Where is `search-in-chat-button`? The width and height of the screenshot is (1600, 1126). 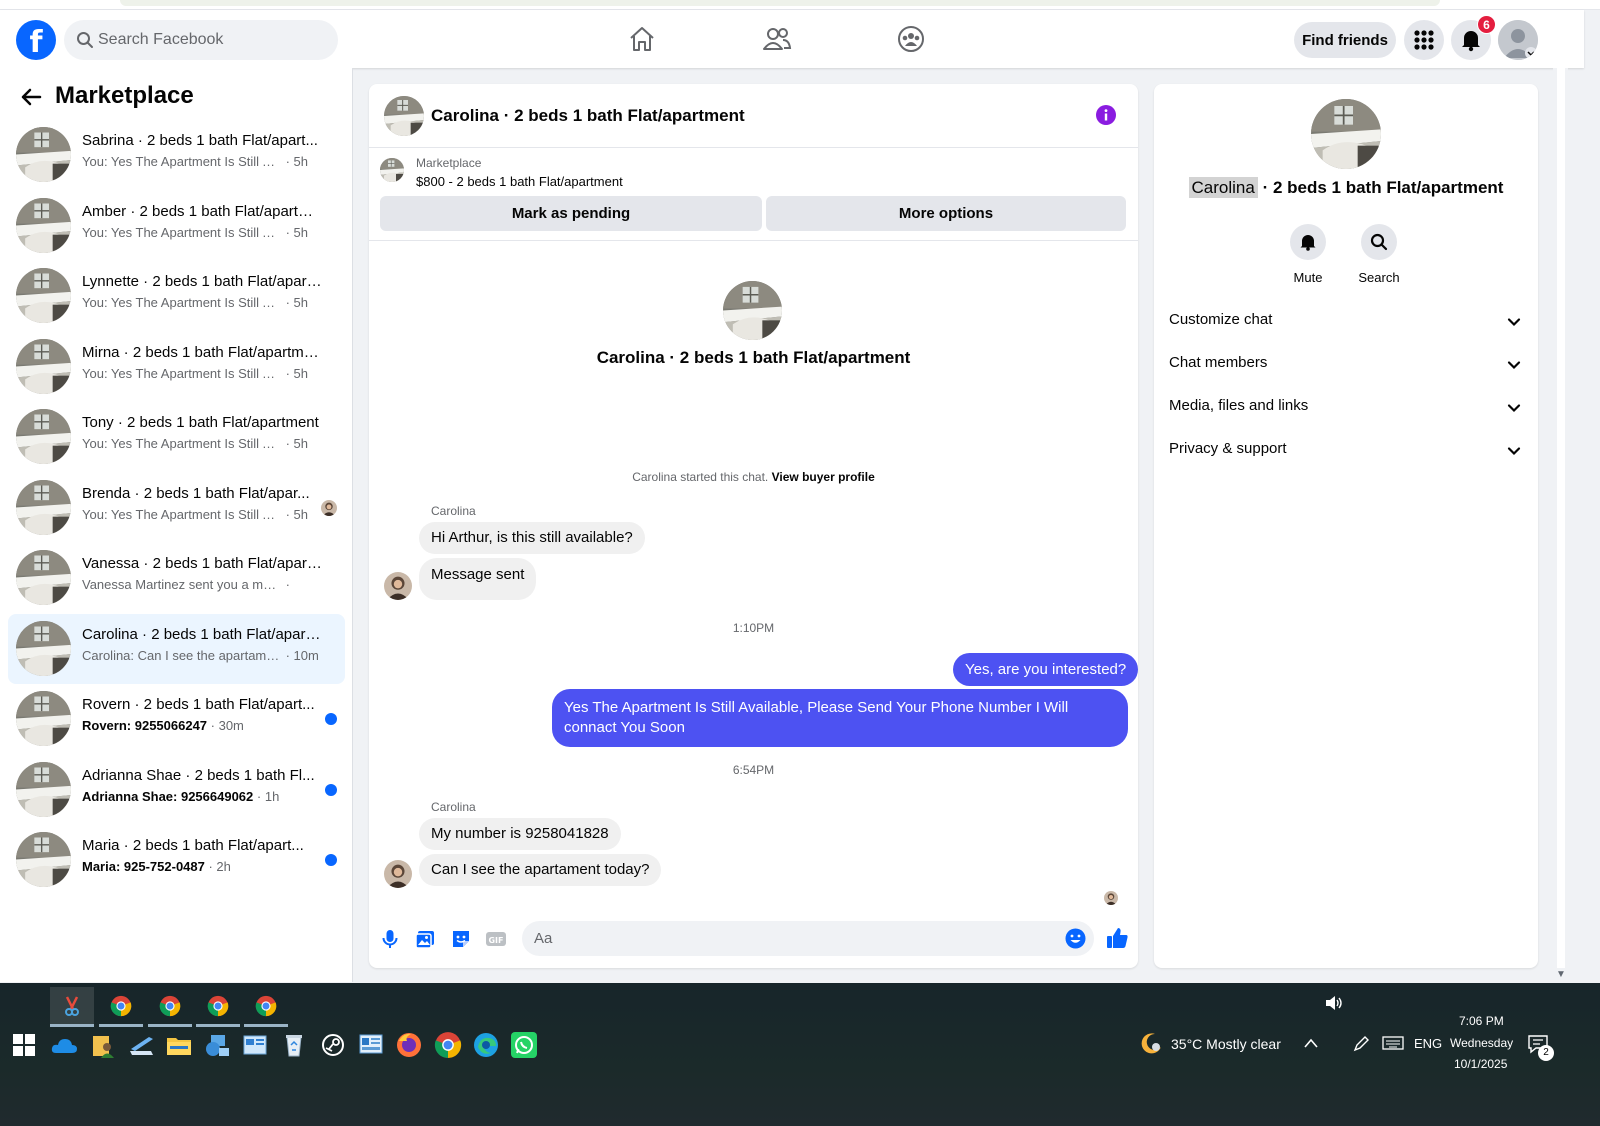 search-in-chat-button is located at coordinates (1379, 242).